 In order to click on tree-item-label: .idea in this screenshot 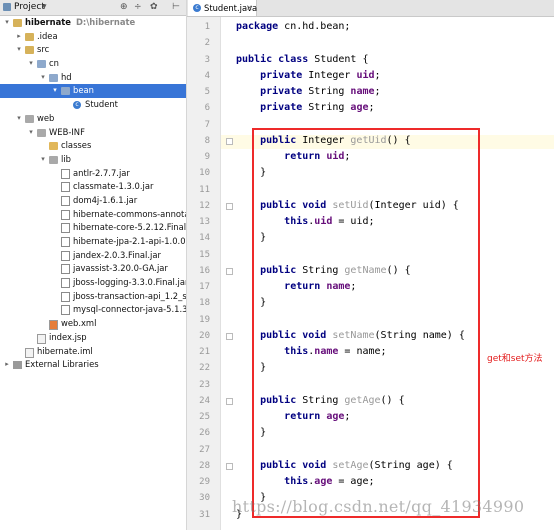, I will do `click(47, 37)`.